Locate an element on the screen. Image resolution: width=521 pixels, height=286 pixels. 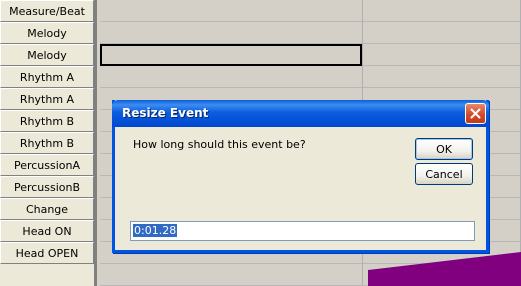
ok-button: OK is located at coordinates (444, 149).